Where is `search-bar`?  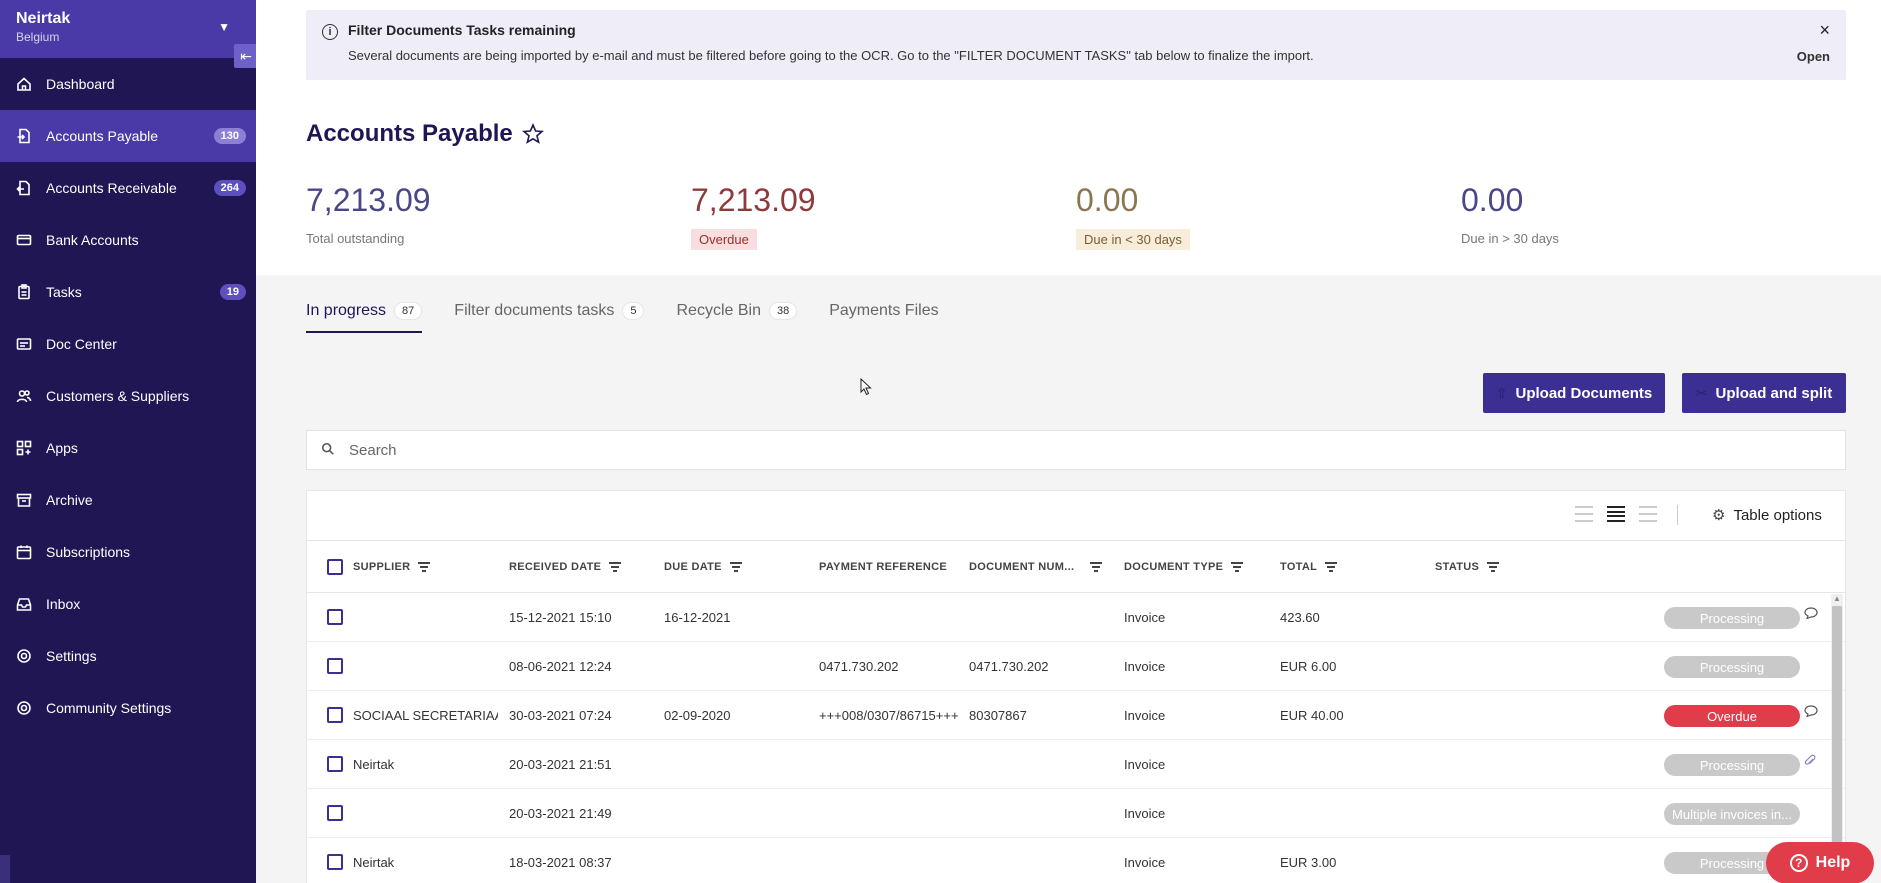 search-bar is located at coordinates (1076, 450).